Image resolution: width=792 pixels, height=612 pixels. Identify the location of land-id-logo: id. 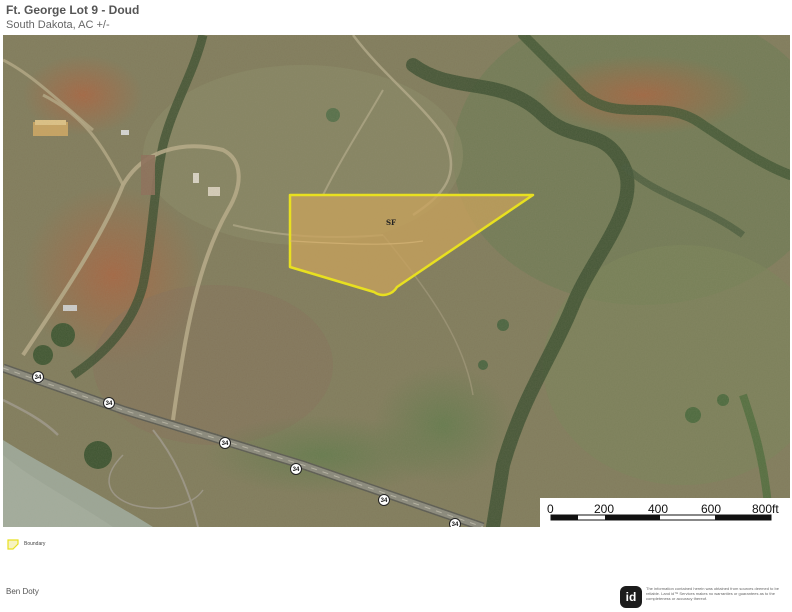
(631, 597).